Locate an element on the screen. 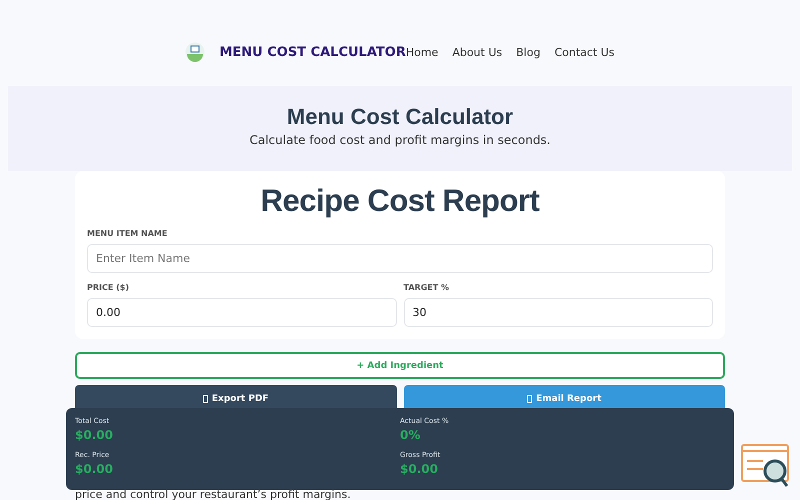  nav-link: Blog is located at coordinates (528, 52).